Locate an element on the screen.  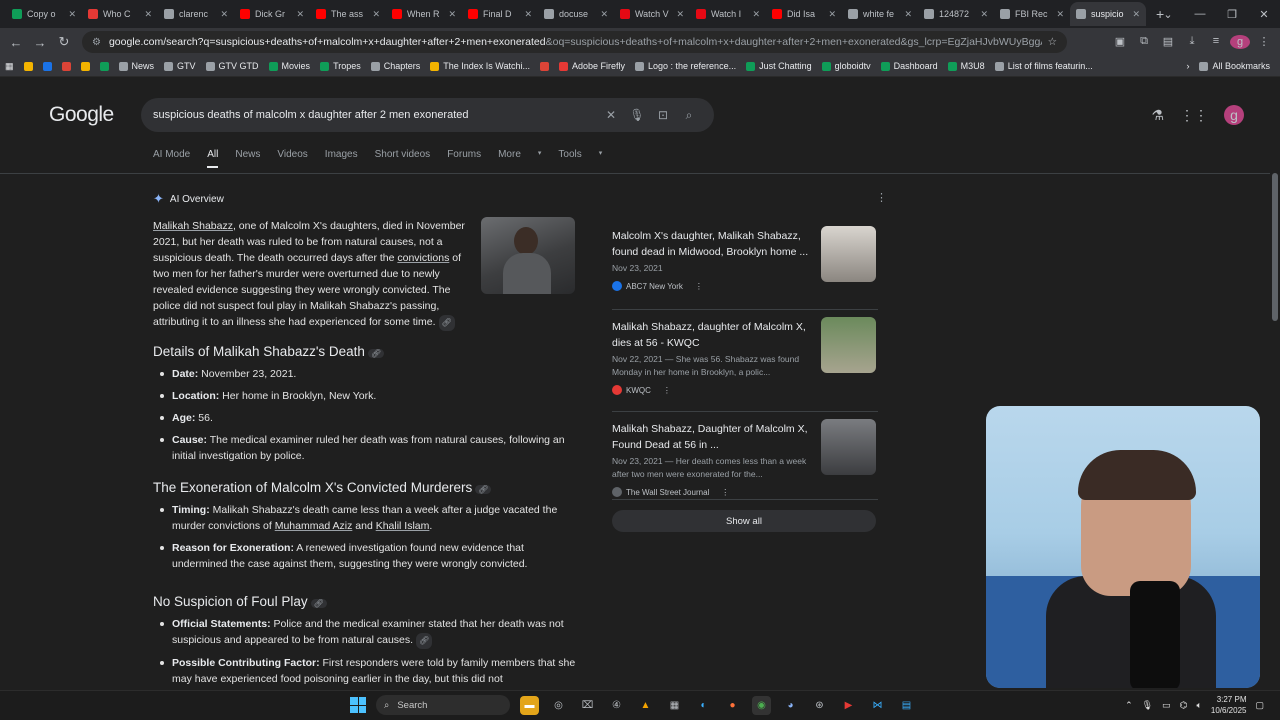
profile-button: g is located at coordinates (1240, 42).